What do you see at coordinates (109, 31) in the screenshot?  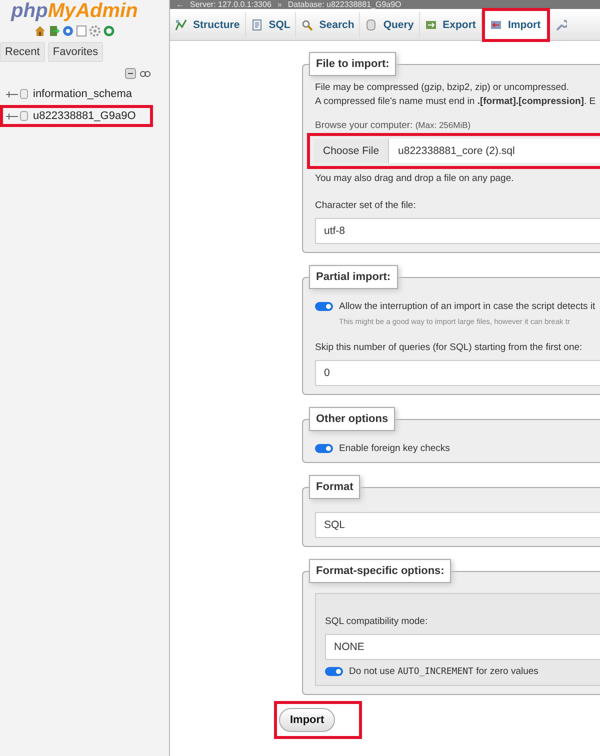 I see `reload-icon` at bounding box center [109, 31].